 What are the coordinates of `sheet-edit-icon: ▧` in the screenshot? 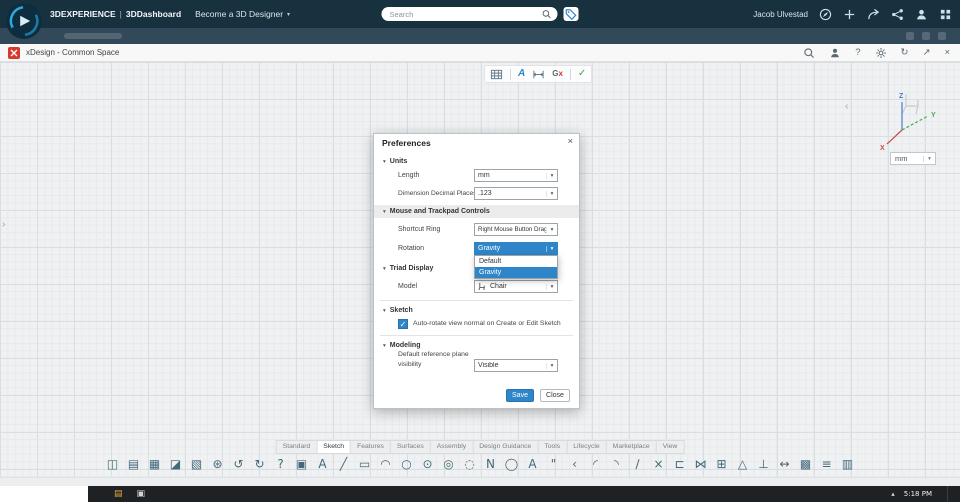 It's located at (196, 464).